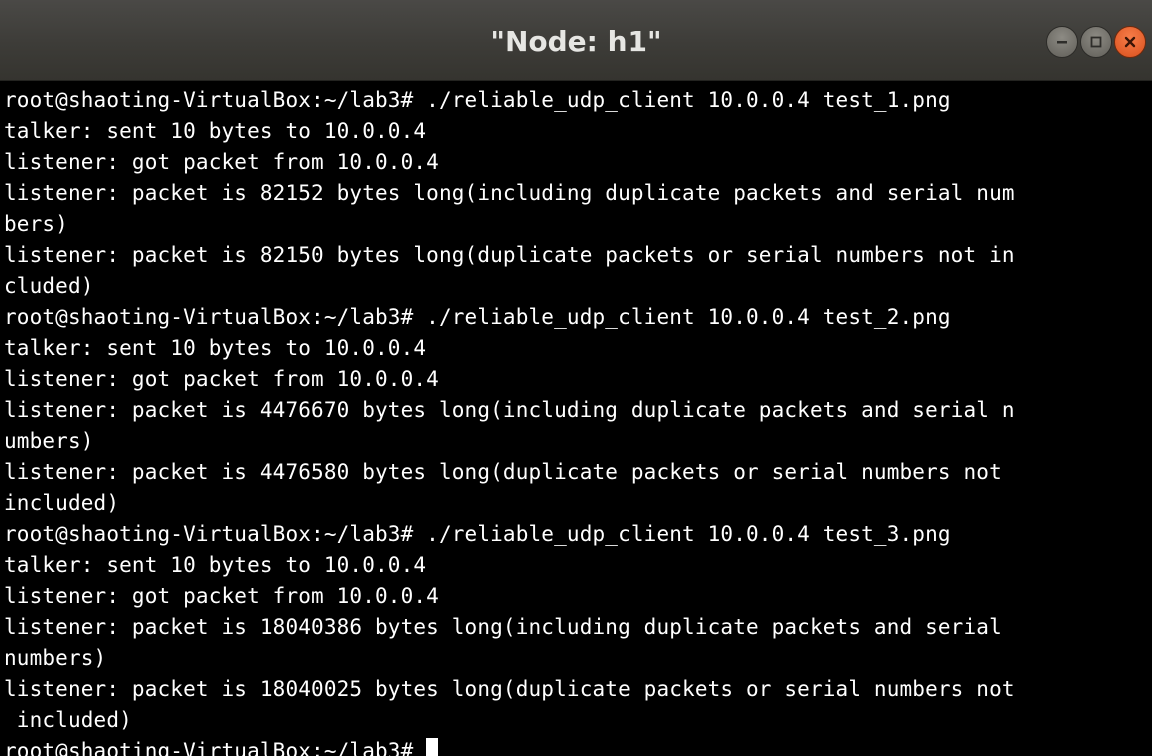 The height and width of the screenshot is (756, 1152). I want to click on terminal-line: bers), so click(36, 224).